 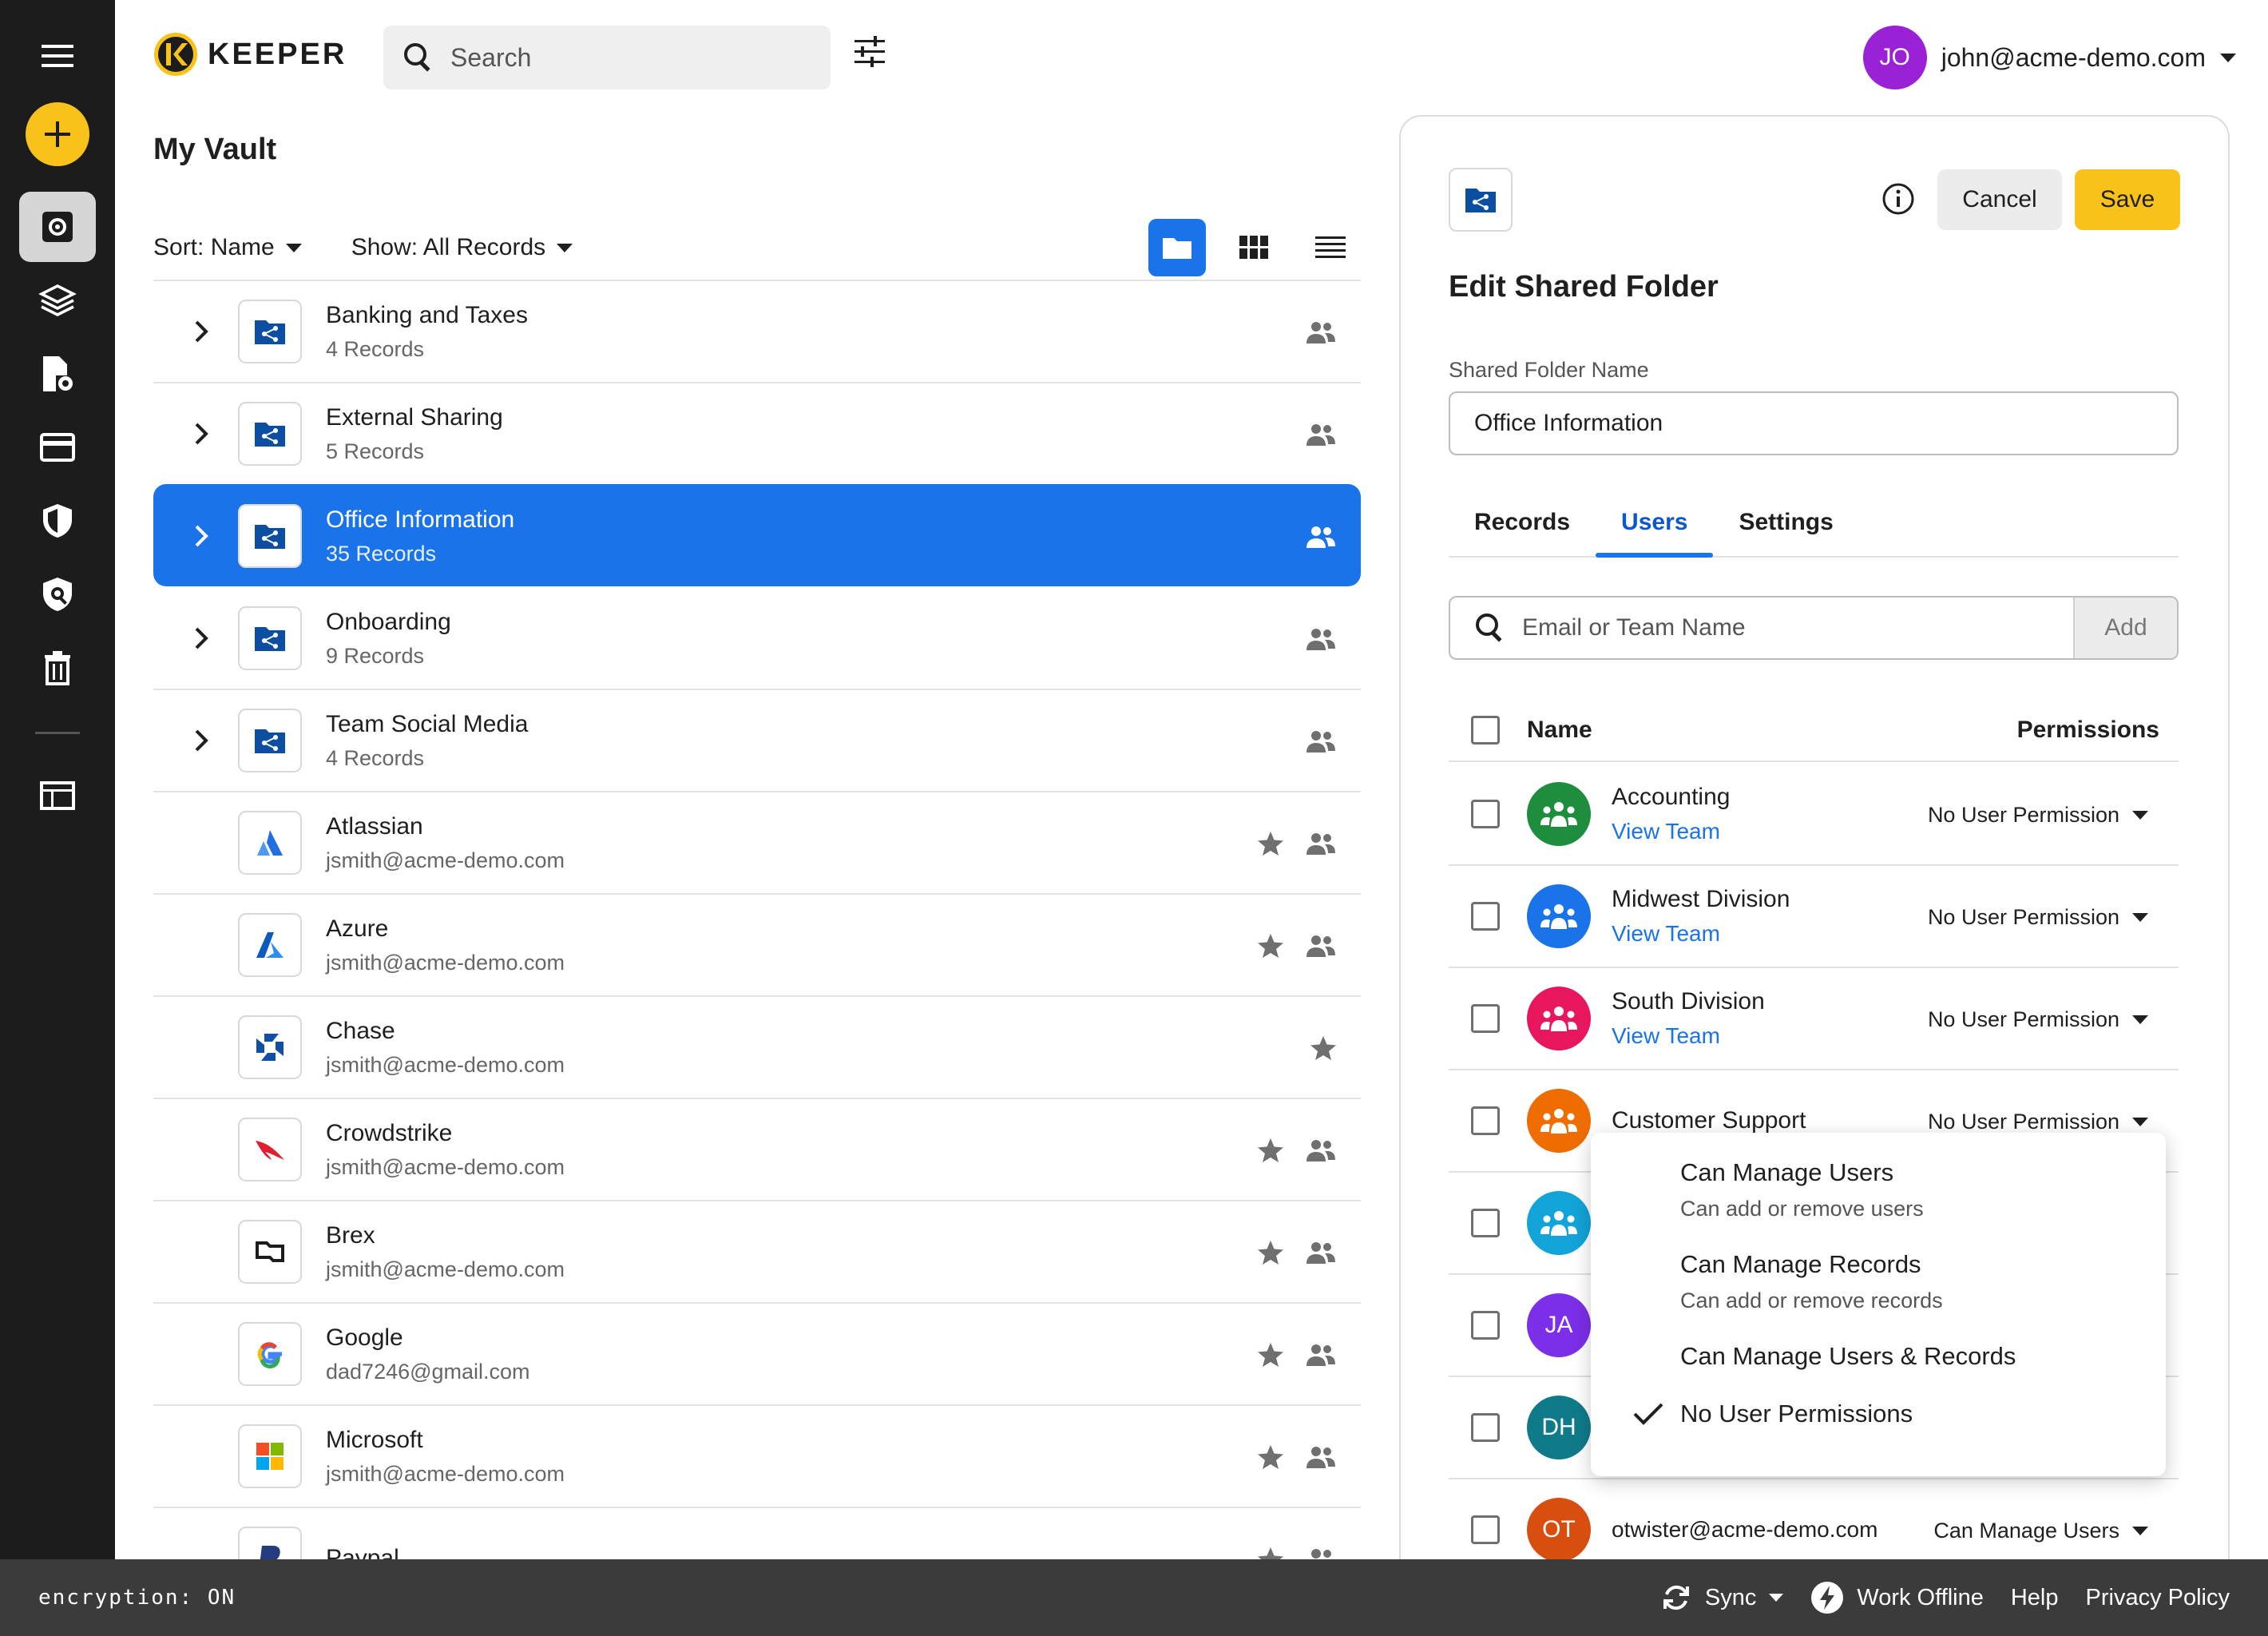 I want to click on work-offline-button: Work Offline, so click(x=1897, y=1597).